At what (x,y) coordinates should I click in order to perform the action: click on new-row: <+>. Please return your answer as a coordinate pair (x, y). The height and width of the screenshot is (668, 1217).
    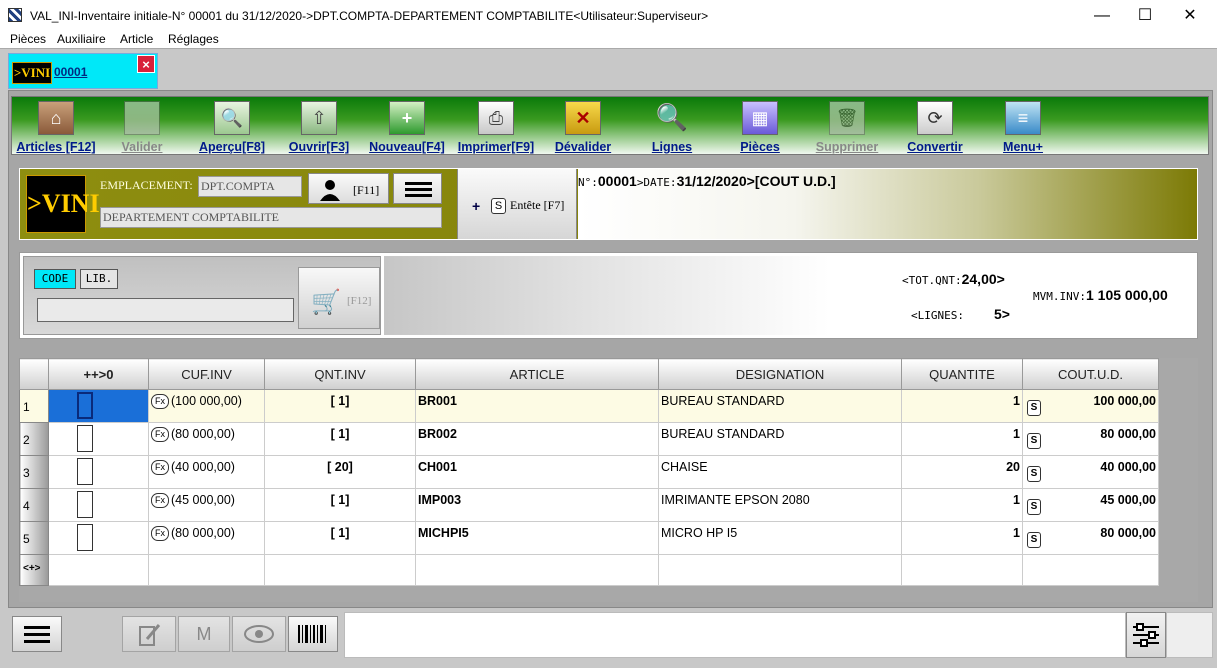
    Looking at the image, I should click on (589, 570).